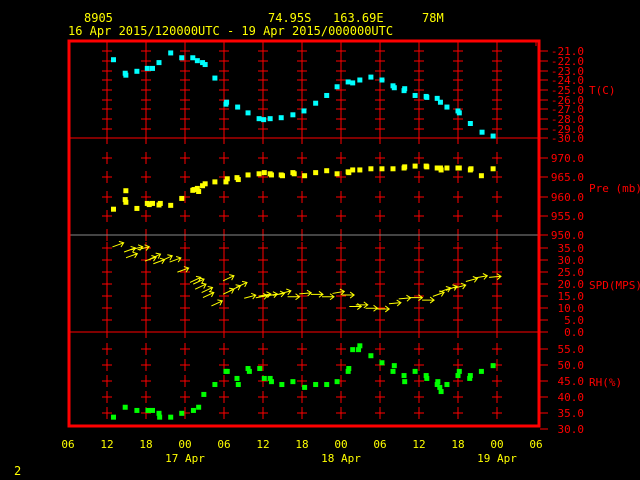 This screenshot has width=640, height=480. I want to click on x-tick-label: 12, so click(418, 444).